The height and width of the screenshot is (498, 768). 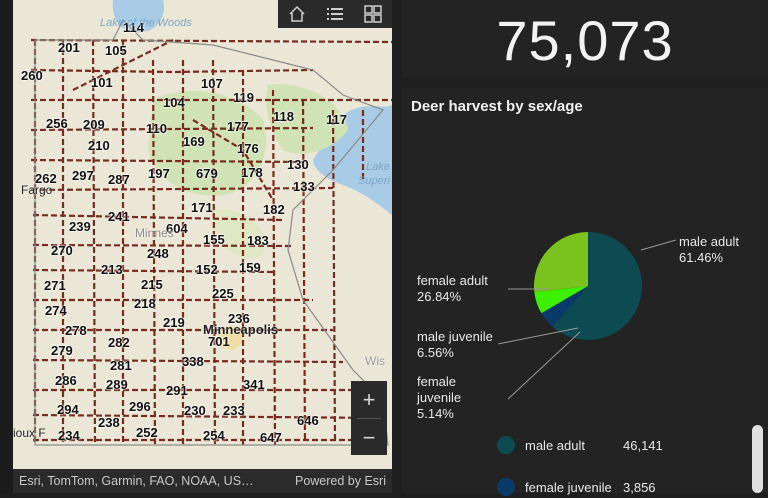 I want to click on unit-label-117: 117, so click(x=336, y=119).